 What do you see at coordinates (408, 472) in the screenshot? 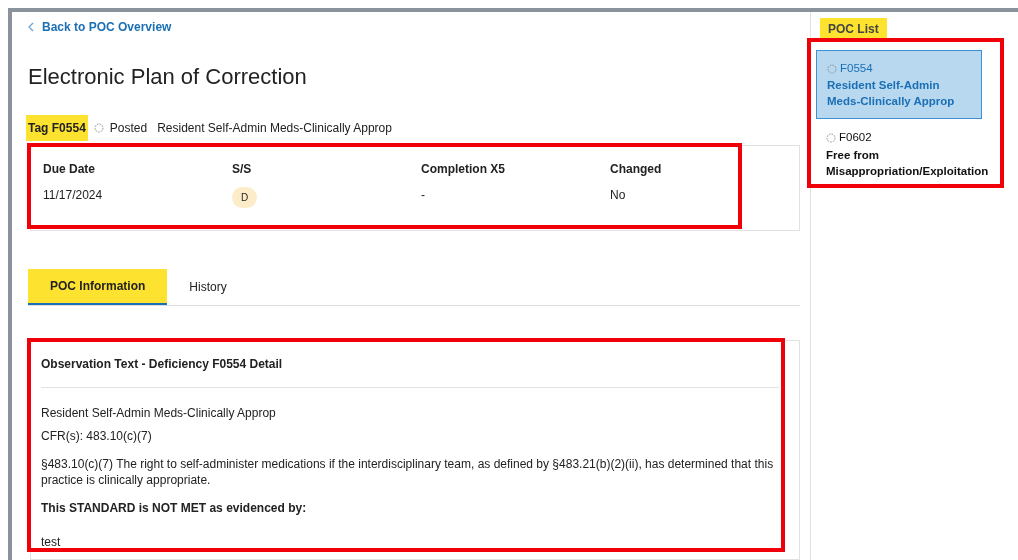
I see `regulation-text: §483.10(c)(7) The right to self-administer medications if the interdisciplinary team, as defined by §483.21(b)(2)(ii), has determined that this practice is clinically appropriate.` at bounding box center [408, 472].